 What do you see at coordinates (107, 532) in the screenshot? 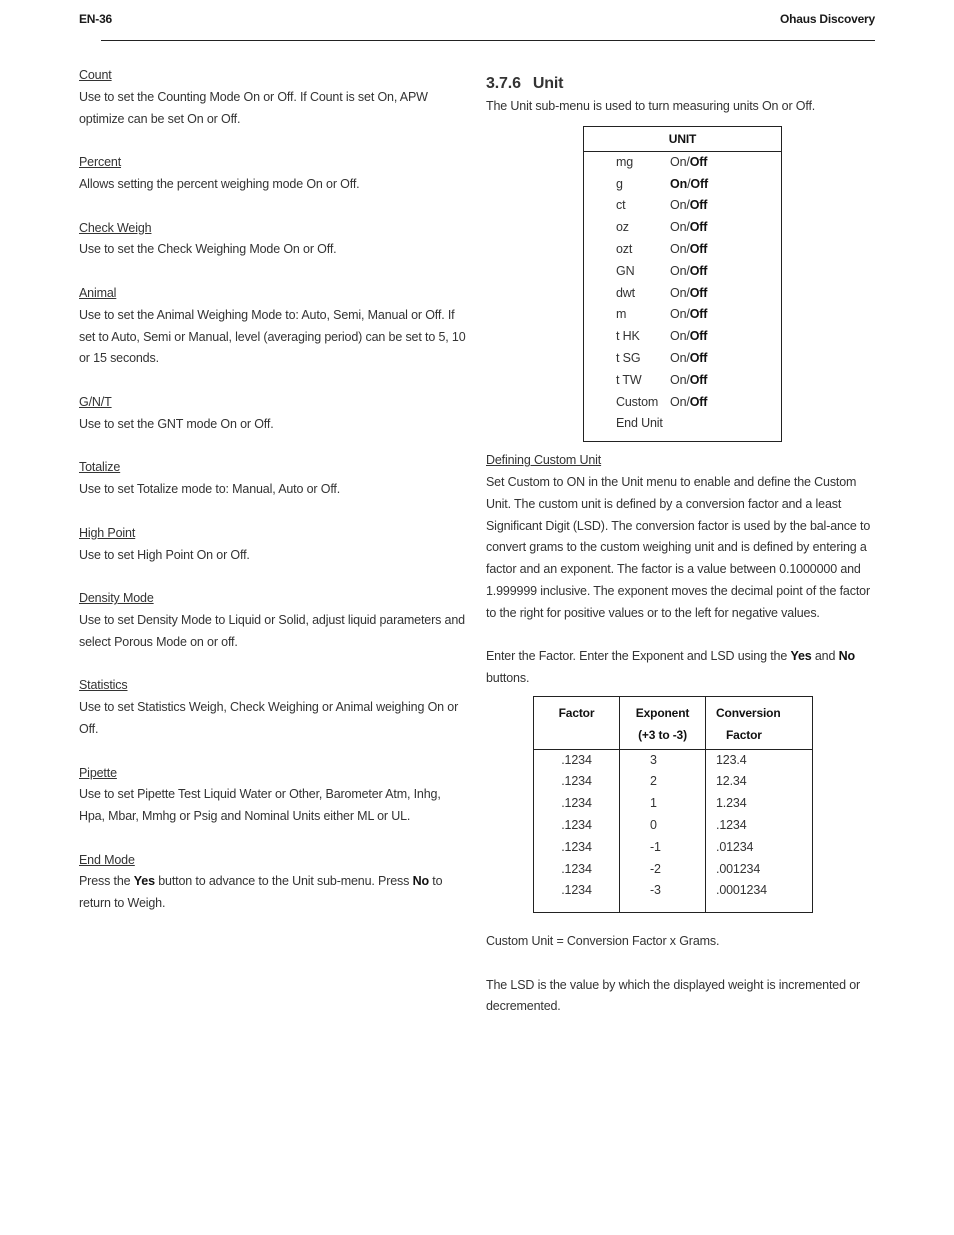
I see `section-title: High Point` at bounding box center [107, 532].